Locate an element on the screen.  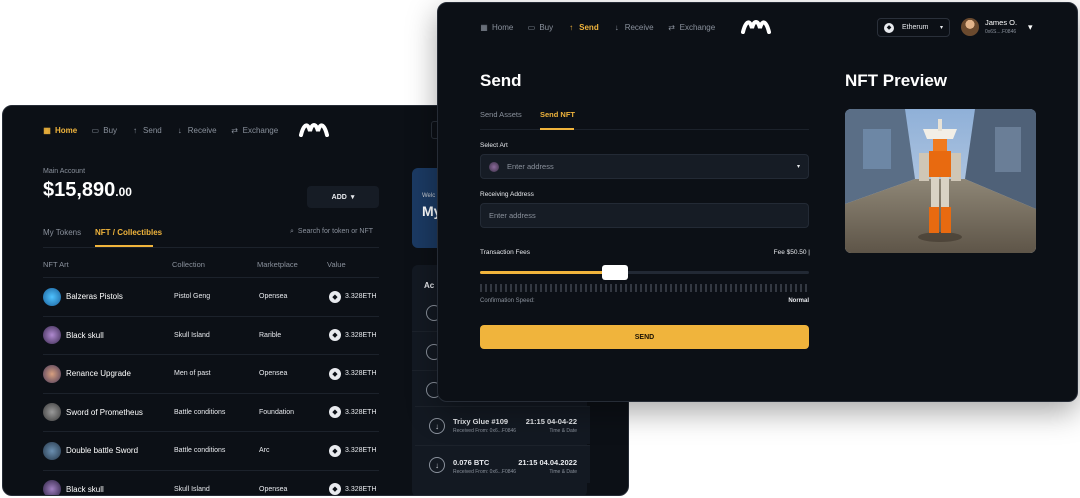
tab-send-assets: Send Assets is located at coordinates (501, 114).